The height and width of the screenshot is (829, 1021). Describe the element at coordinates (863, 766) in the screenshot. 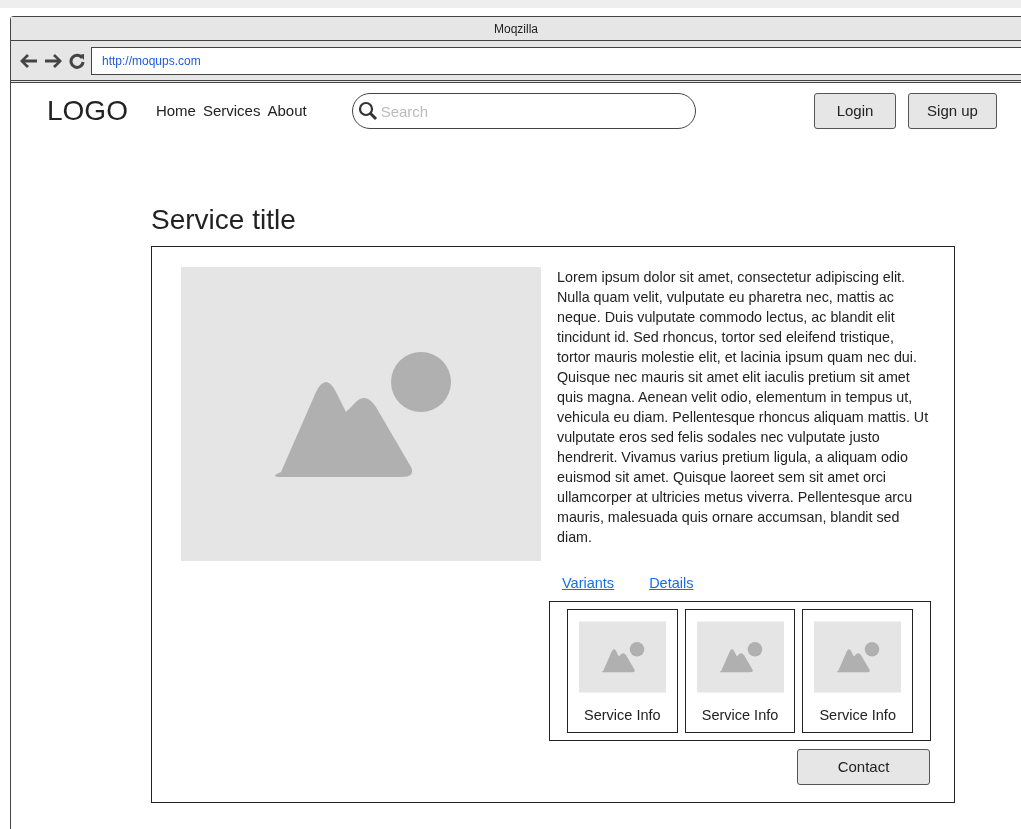

I see `contact-button: Contact` at that location.